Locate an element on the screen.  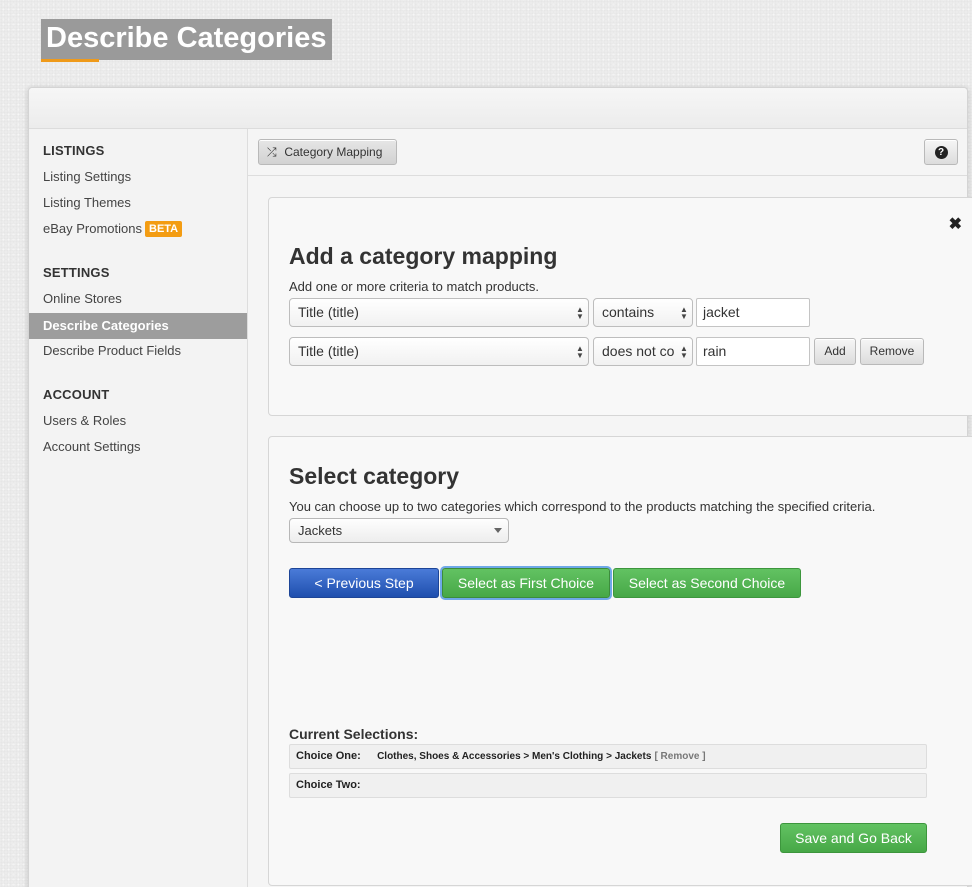
criteria-value-input-1: jacket is located at coordinates (753, 312).